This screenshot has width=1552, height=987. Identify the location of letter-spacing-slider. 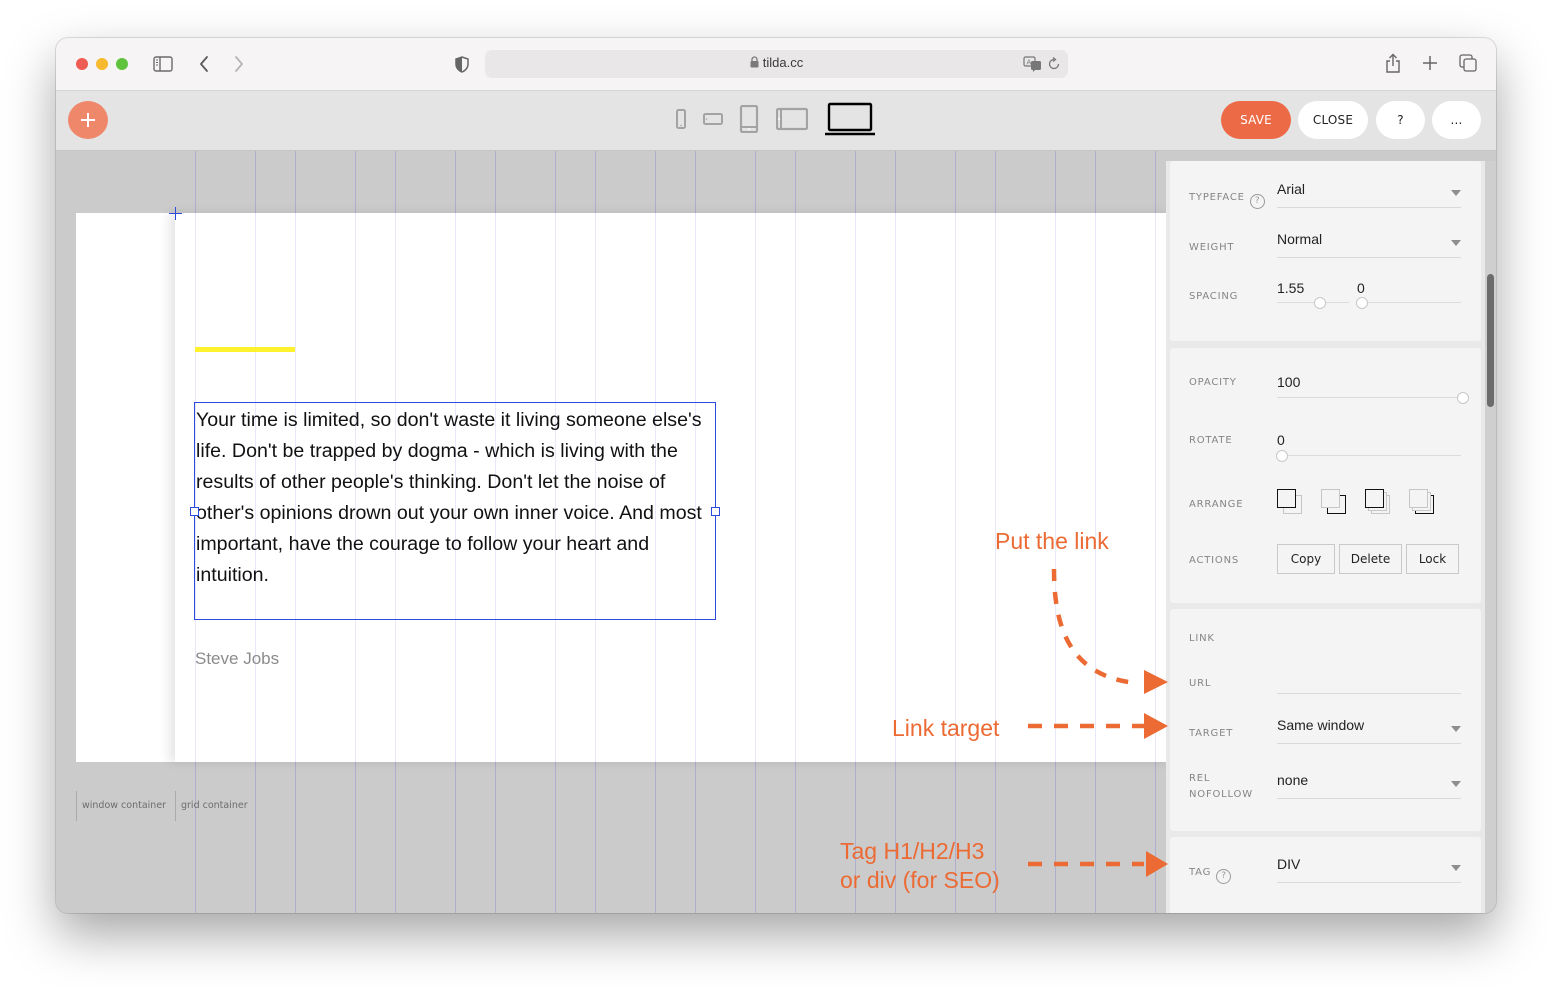
(1409, 302).